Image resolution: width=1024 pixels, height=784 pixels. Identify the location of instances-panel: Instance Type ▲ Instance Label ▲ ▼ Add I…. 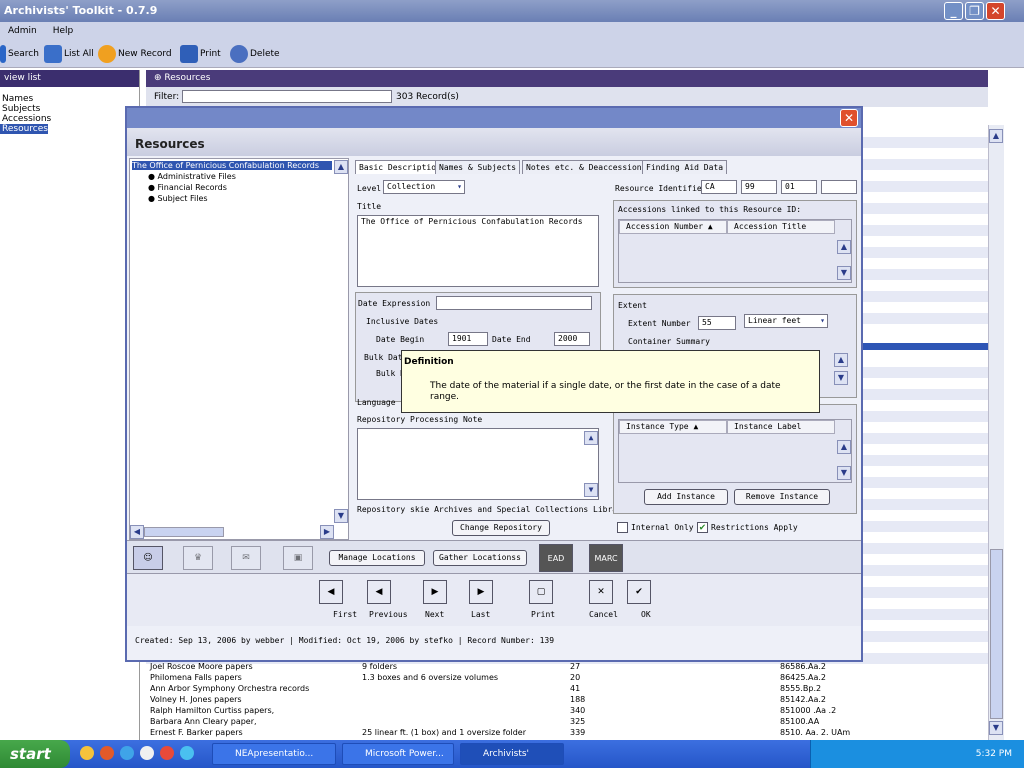
(735, 459).